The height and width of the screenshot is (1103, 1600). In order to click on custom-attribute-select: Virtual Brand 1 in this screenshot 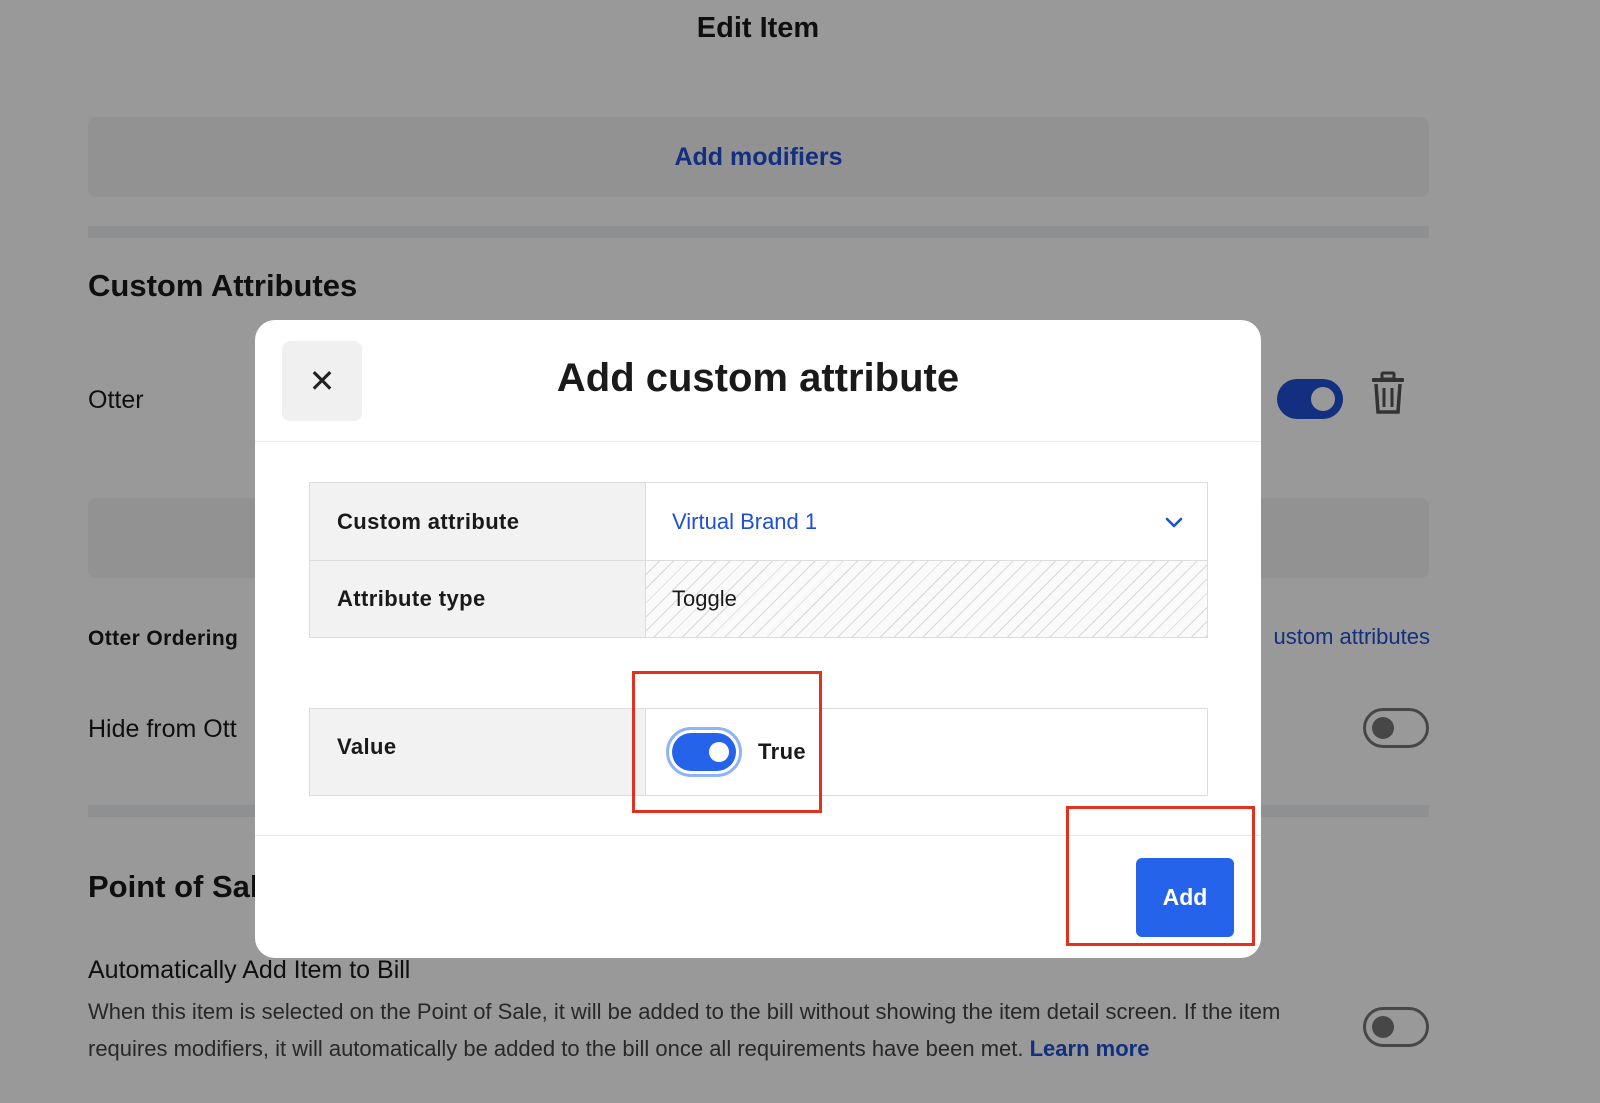, I will do `click(926, 521)`.